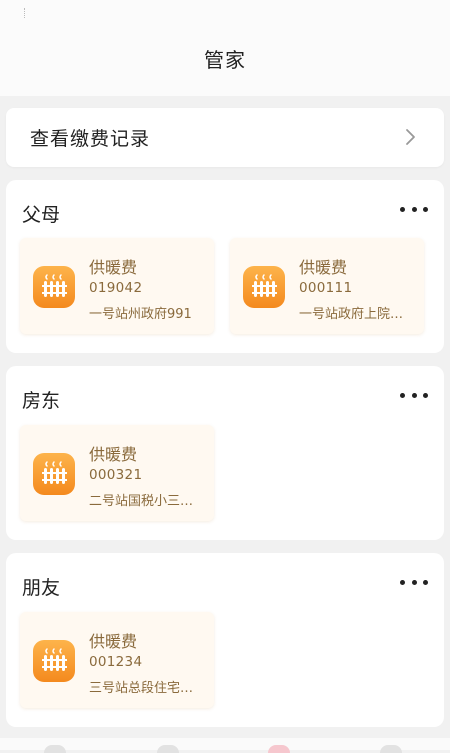  I want to click on app-header: 管家, so click(225, 48).